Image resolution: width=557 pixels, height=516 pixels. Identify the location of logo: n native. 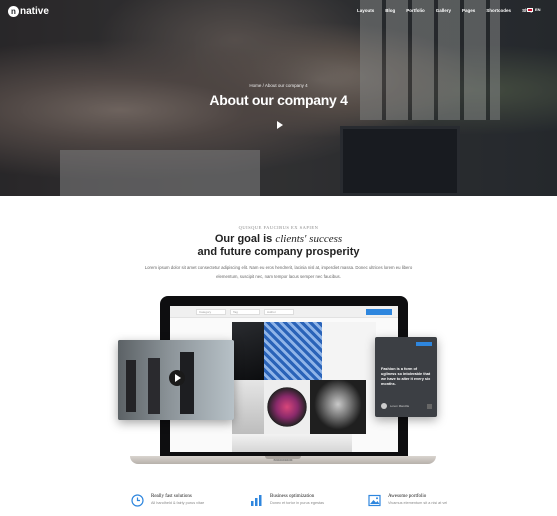
(28, 11).